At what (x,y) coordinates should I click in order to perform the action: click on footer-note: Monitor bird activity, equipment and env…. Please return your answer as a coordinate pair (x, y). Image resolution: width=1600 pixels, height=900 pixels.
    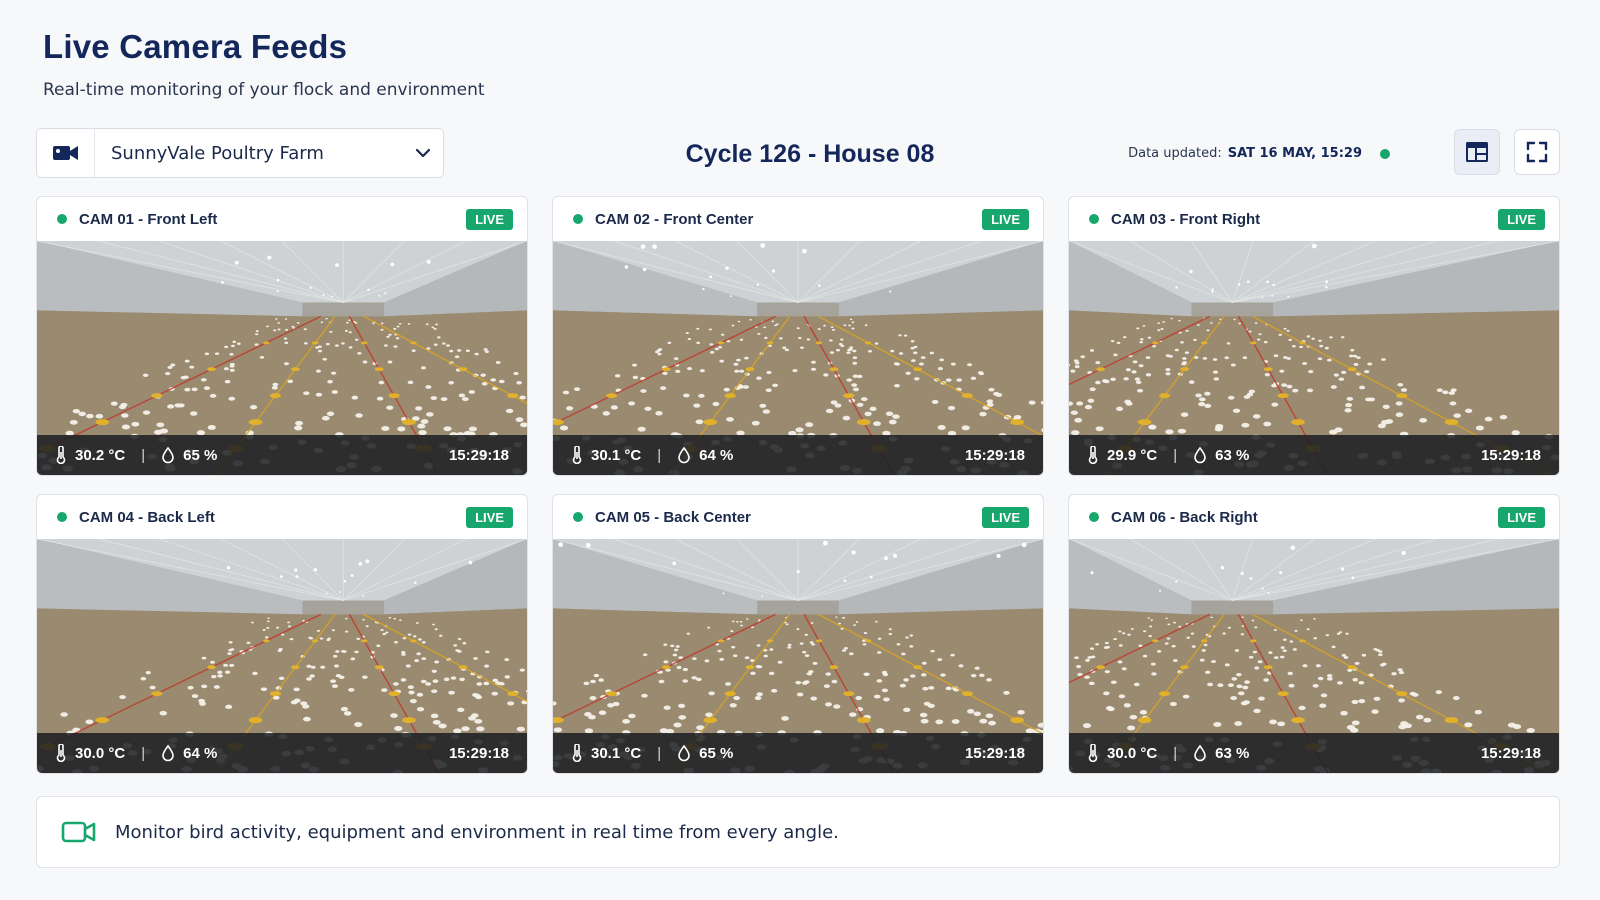
    Looking at the image, I should click on (798, 832).